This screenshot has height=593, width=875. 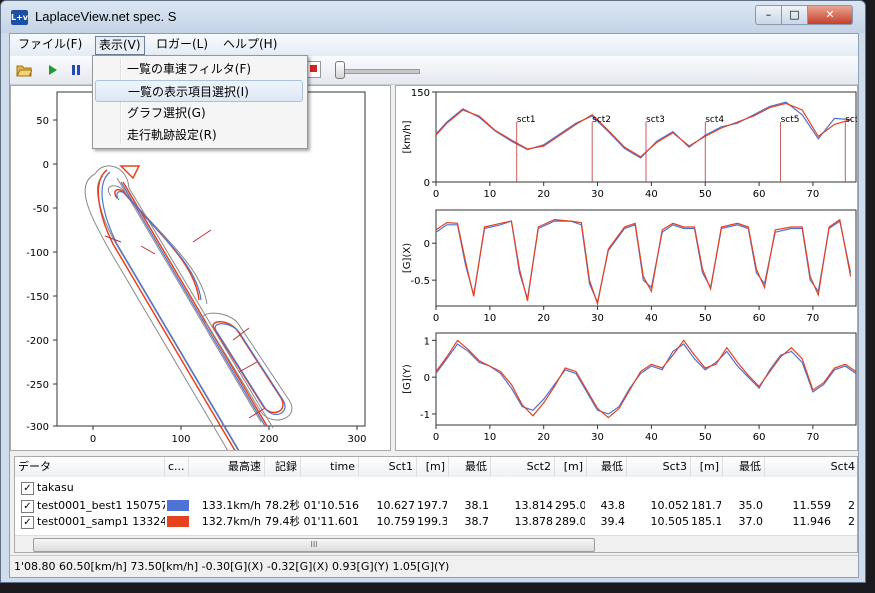 I want to click on table-cell: 39.4, so click(x=613, y=521).